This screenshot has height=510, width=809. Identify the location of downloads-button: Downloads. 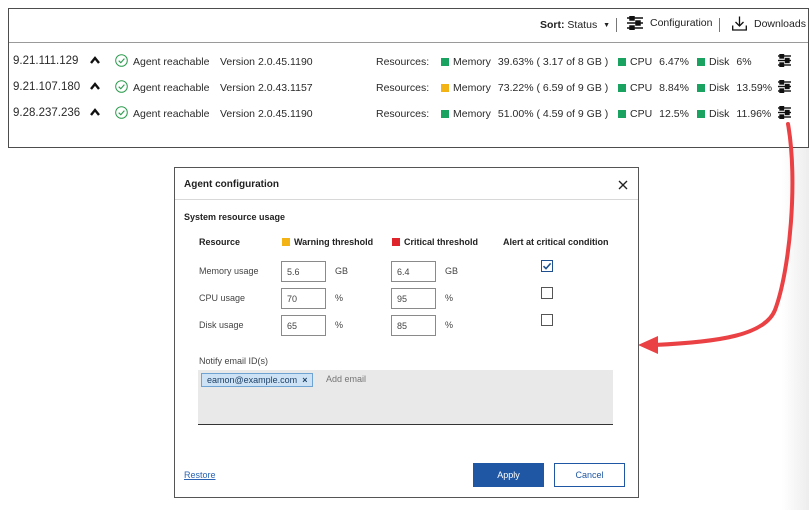
(769, 23).